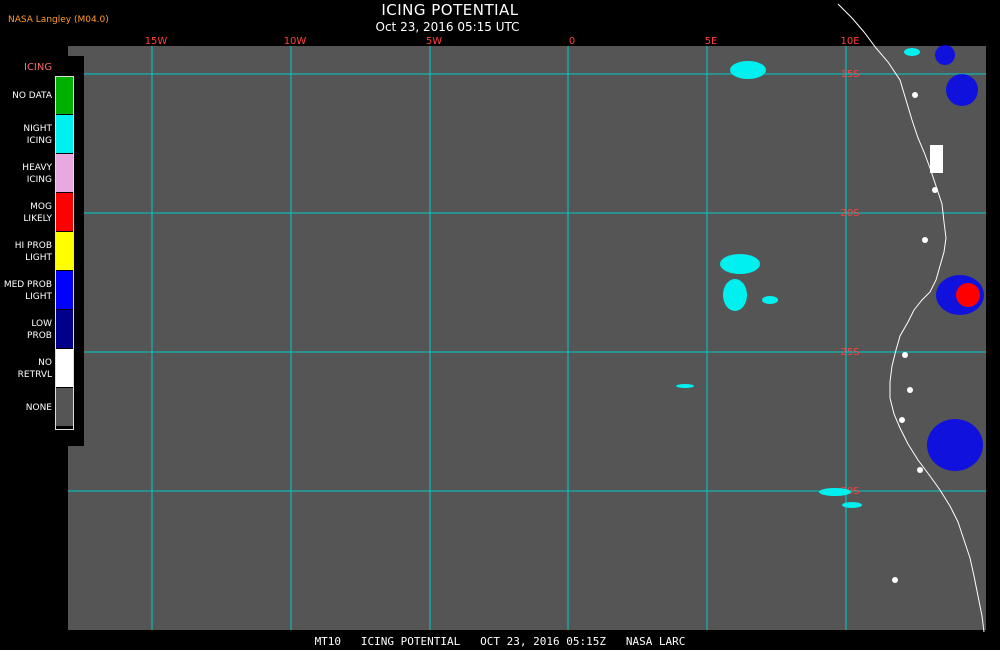 Image resolution: width=1000 pixels, height=650 pixels. I want to click on legend-item-label: NIGHT ICING, so click(37, 134).